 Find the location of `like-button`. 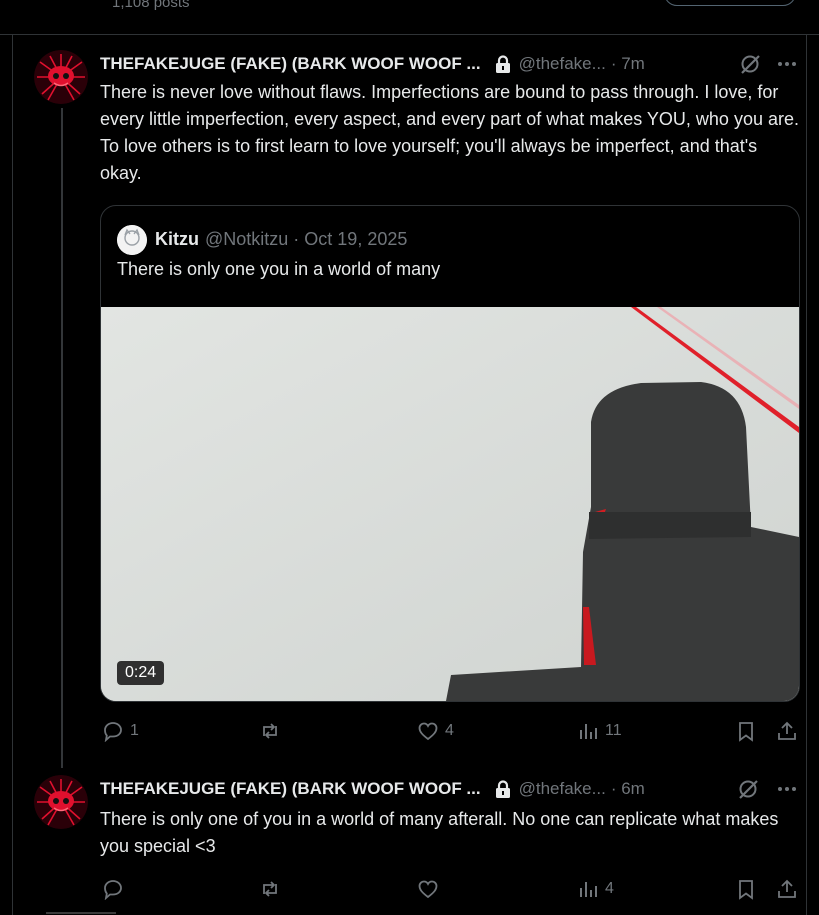

like-button is located at coordinates (431, 889).